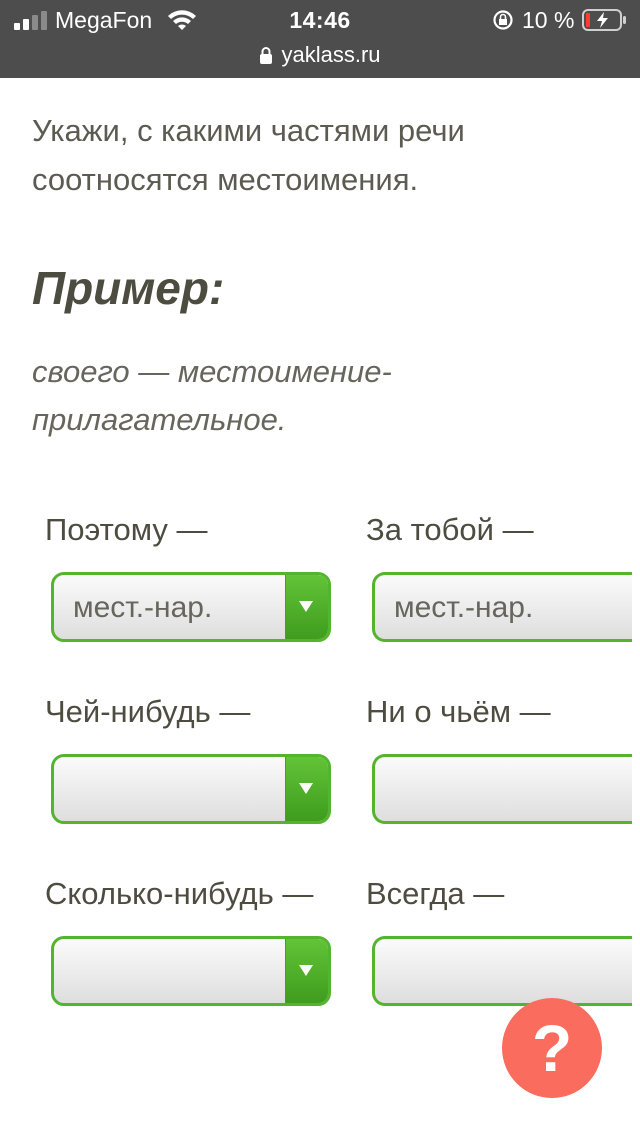 The image size is (640, 1136). What do you see at coordinates (435, 893) in the screenshot?
I see `item-label: Всегда —` at bounding box center [435, 893].